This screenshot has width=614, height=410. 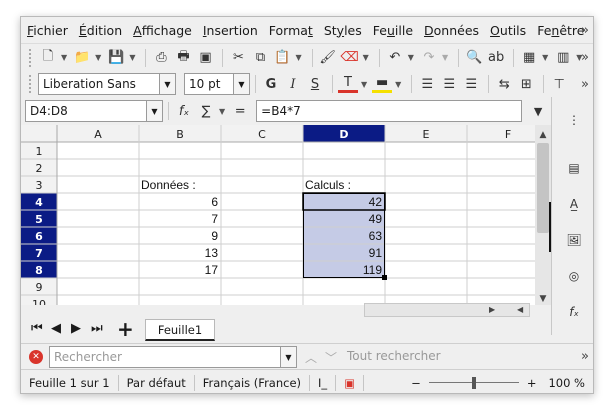 What do you see at coordinates (350, 382) in the screenshot?
I see `document-modified-icon: ▣` at bounding box center [350, 382].